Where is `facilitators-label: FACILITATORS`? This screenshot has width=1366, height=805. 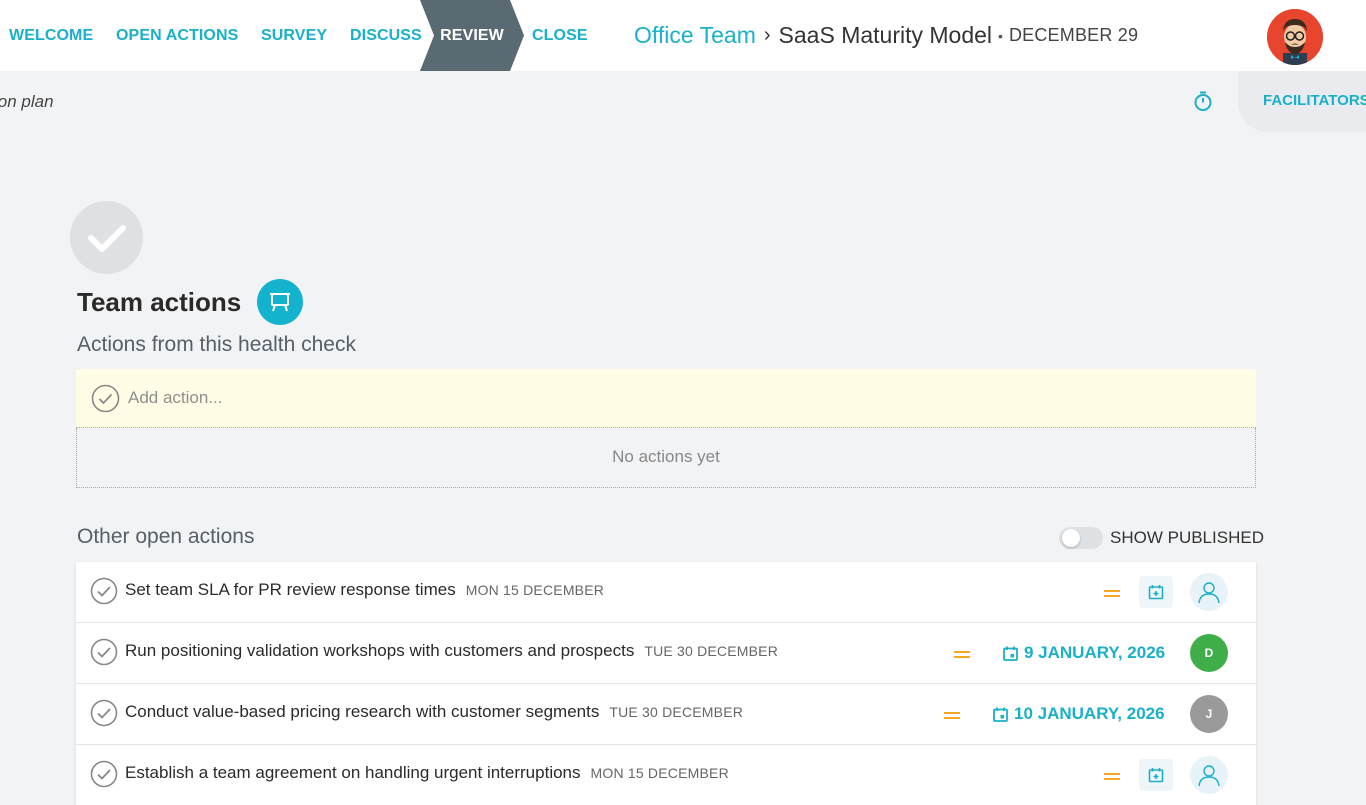
facilitators-label: FACILITATORS is located at coordinates (1314, 100).